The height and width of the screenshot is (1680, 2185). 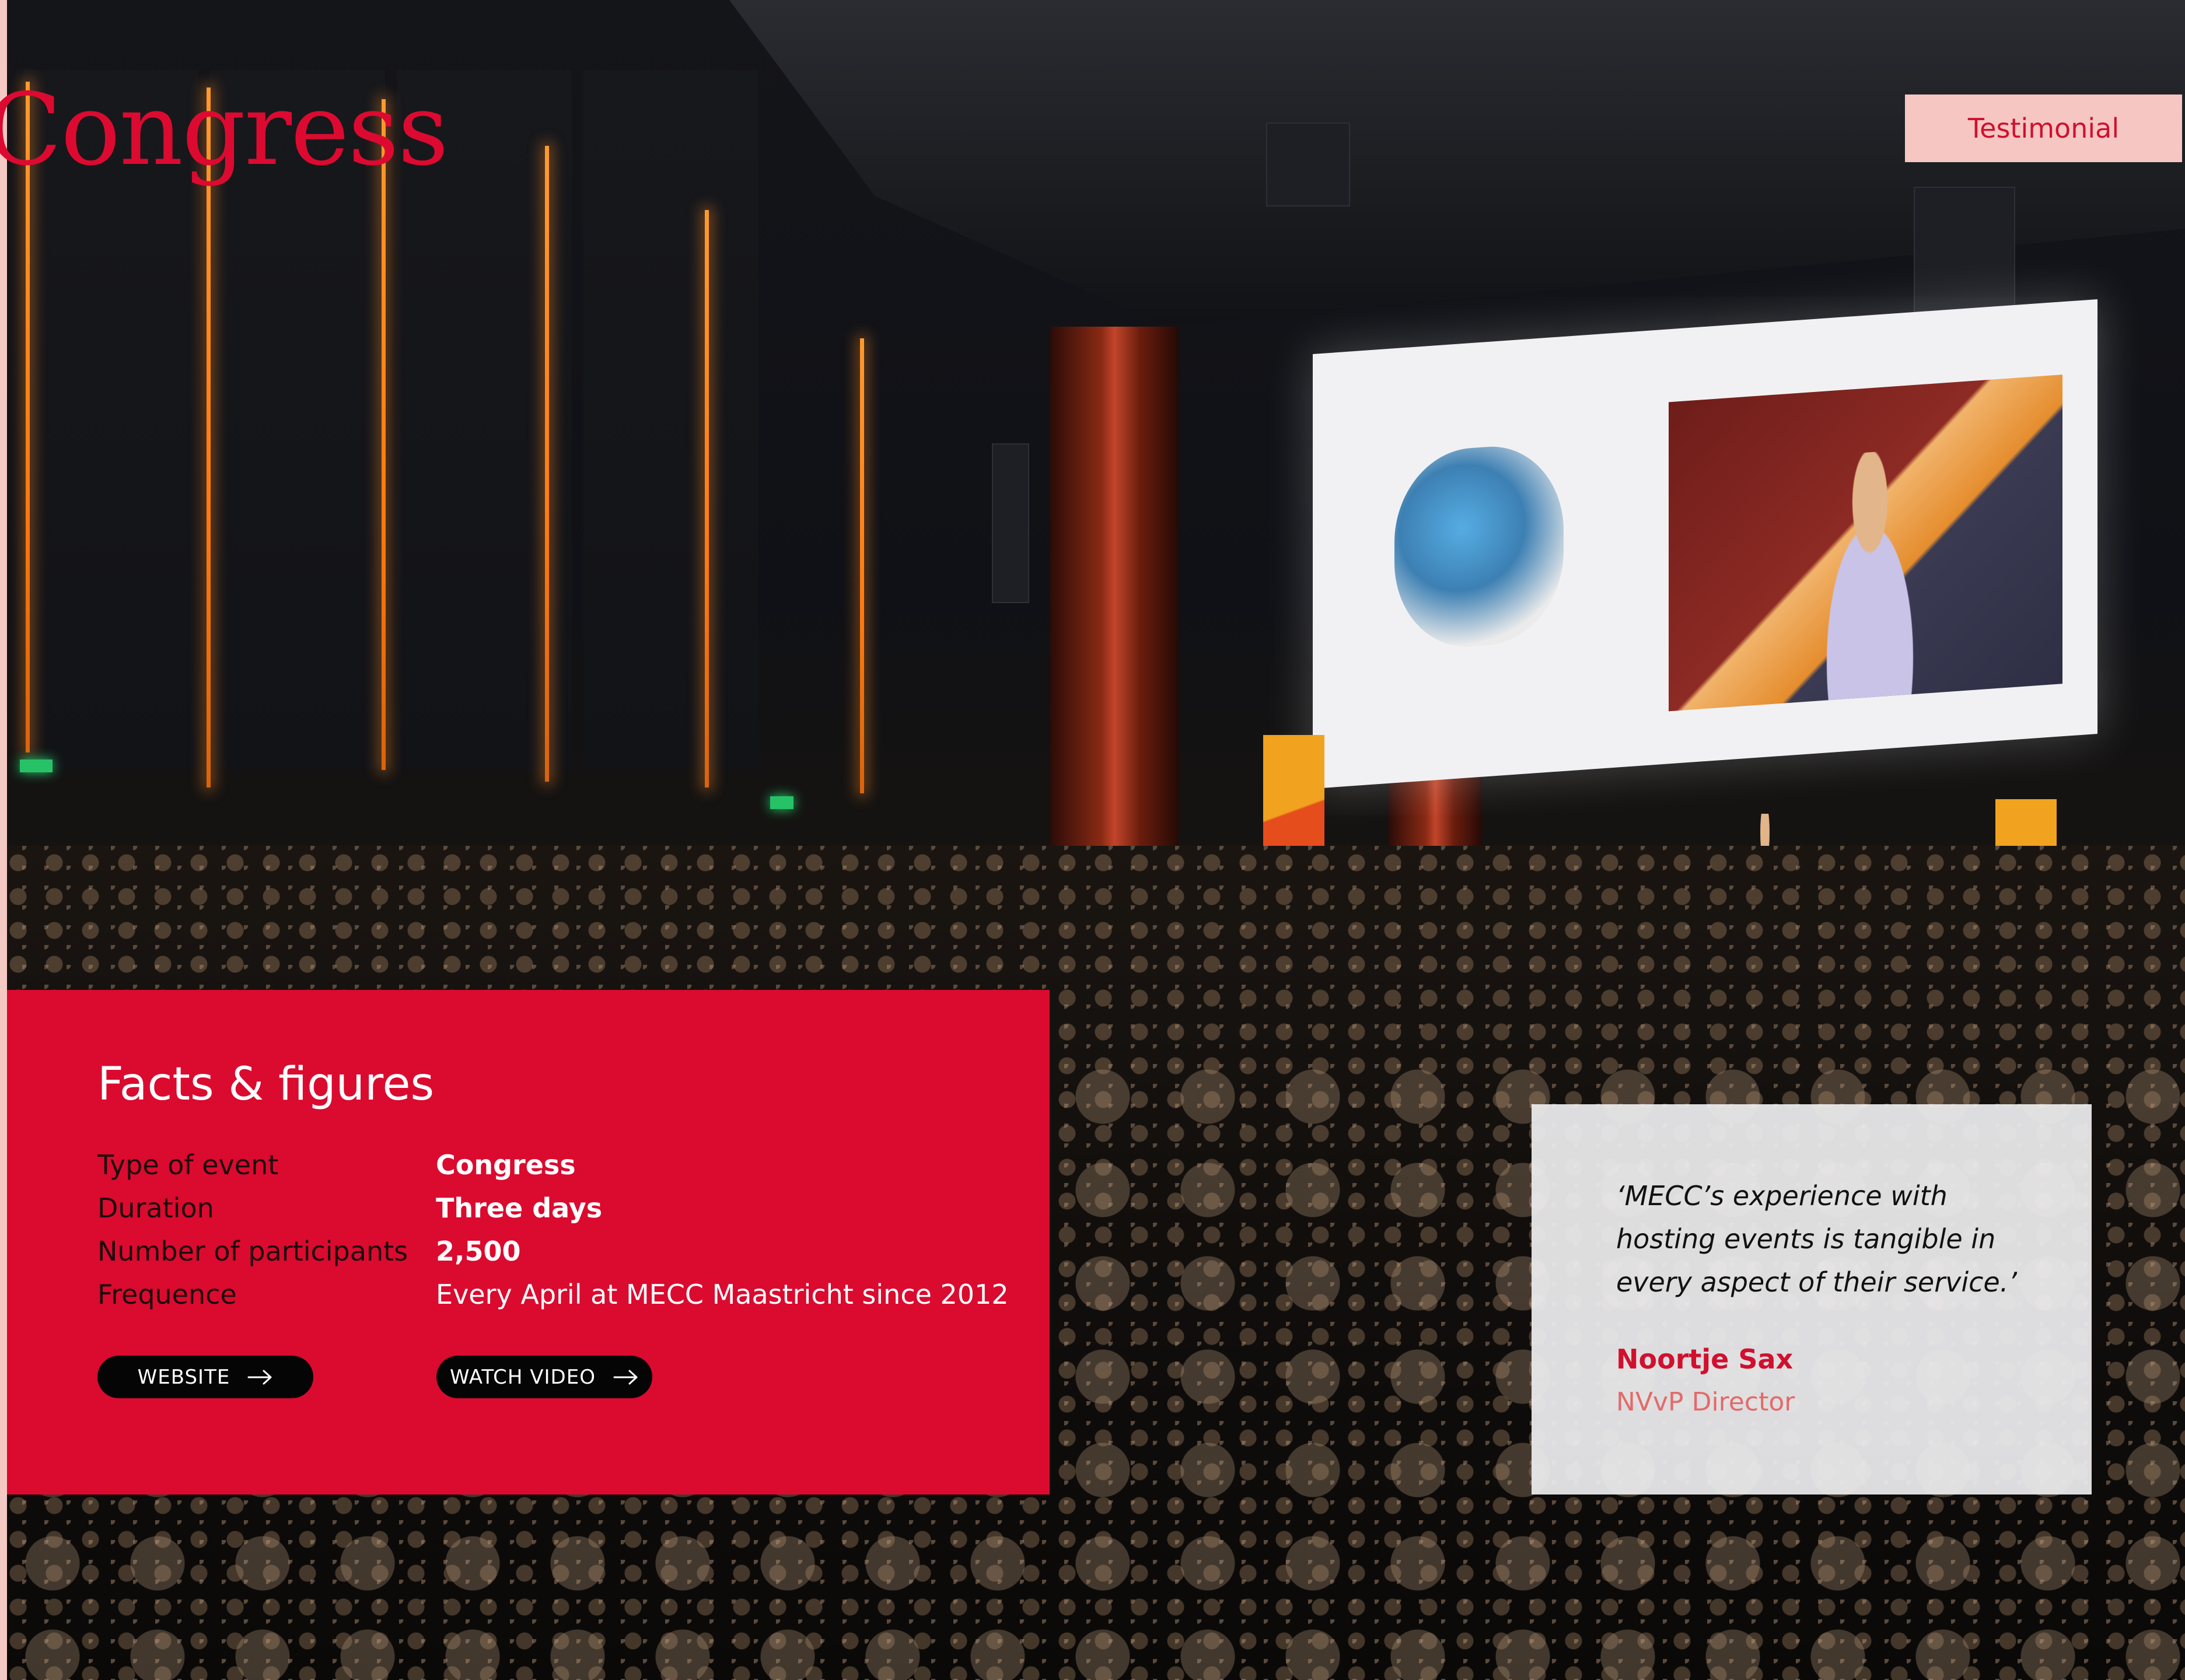 I want to click on screen-artwork, so click(x=1479, y=546).